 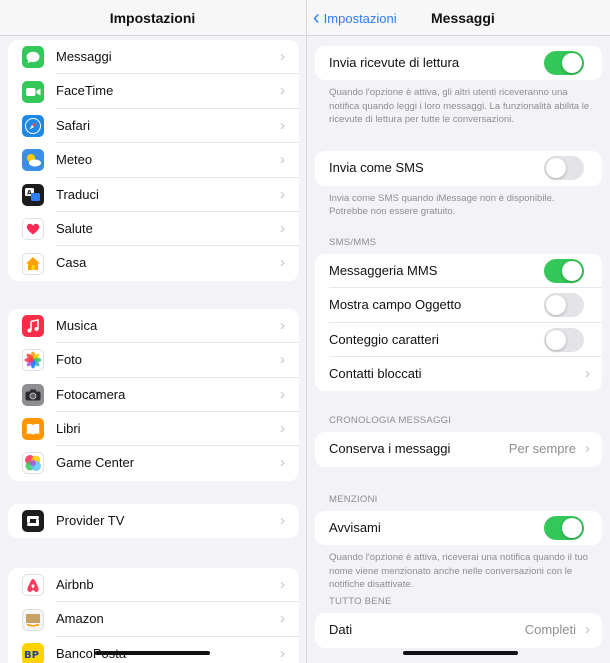 What do you see at coordinates (458, 340) in the screenshot?
I see `char-count-row: Conteggio caratteri` at bounding box center [458, 340].